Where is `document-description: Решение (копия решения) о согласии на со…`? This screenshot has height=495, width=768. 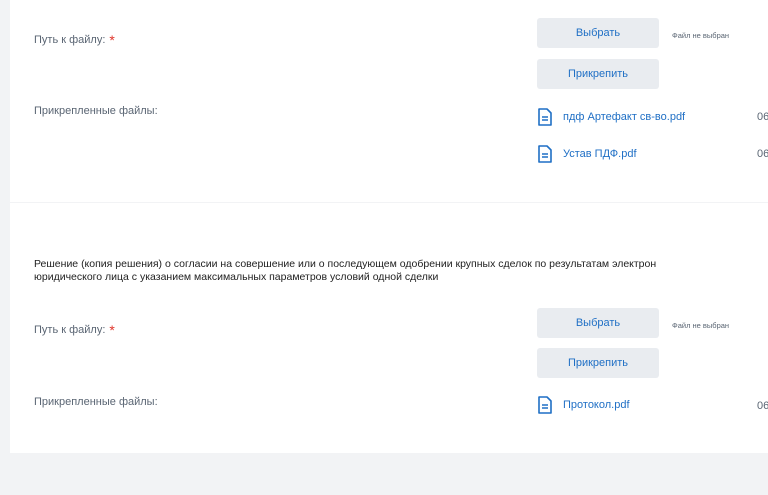
document-description: Решение (копия решения) о согласии на со… is located at coordinates (345, 270).